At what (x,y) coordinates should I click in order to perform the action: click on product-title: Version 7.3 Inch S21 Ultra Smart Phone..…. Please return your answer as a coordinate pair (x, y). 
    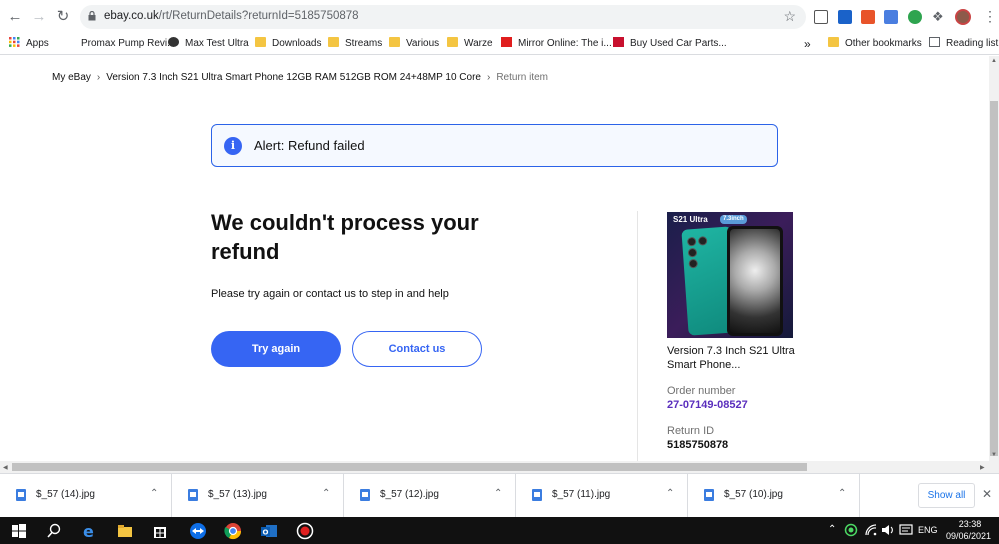
    Looking at the image, I should click on (732, 358).